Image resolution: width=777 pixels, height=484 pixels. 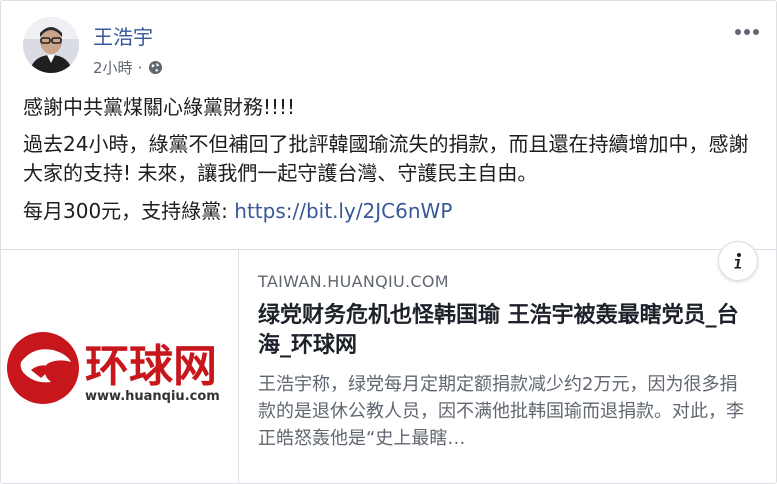 What do you see at coordinates (738, 261) in the screenshot?
I see `info-icon` at bounding box center [738, 261].